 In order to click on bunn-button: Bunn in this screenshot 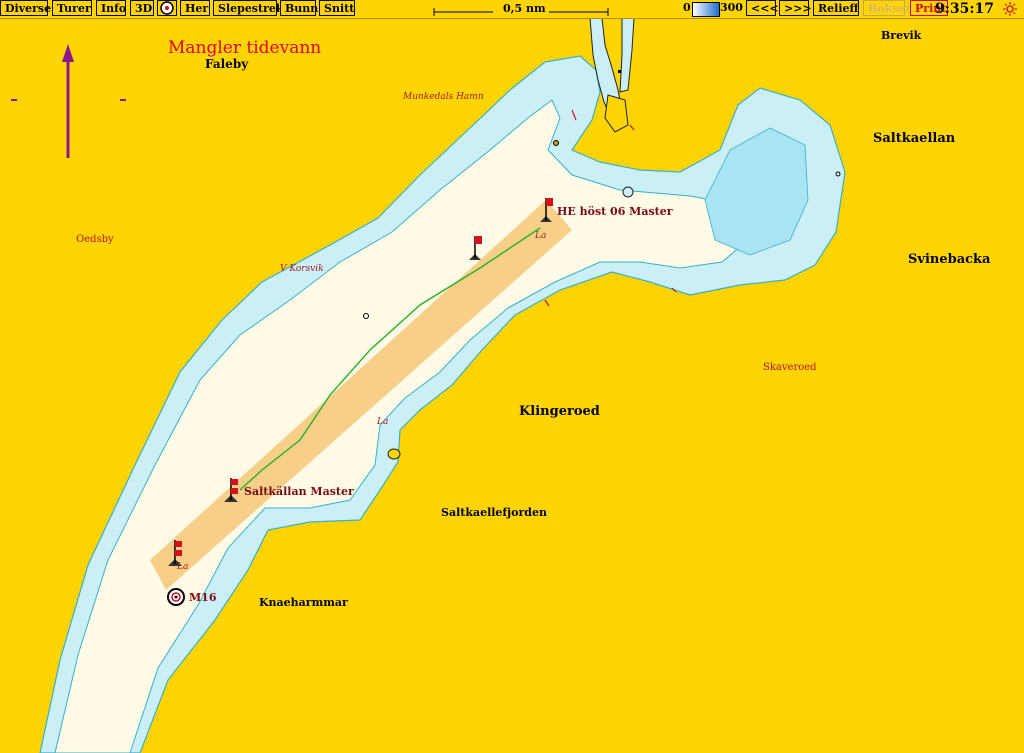, I will do `click(299, 8)`.